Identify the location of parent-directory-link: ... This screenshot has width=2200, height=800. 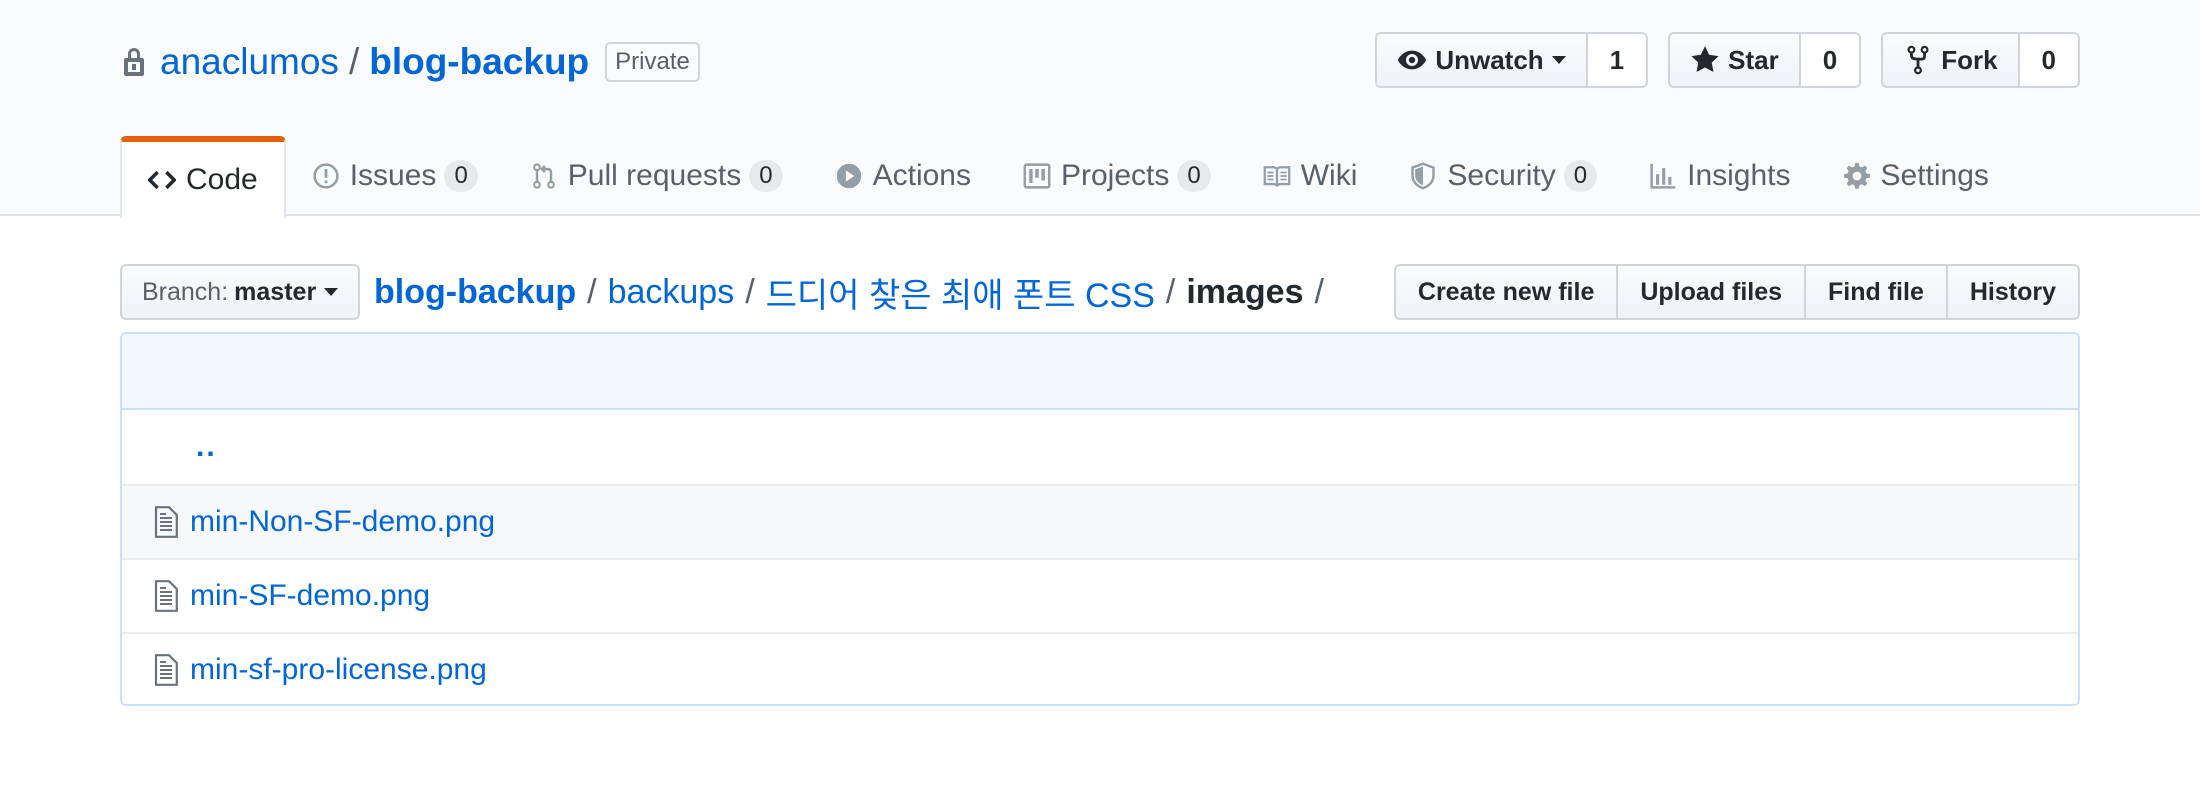
(206, 447).